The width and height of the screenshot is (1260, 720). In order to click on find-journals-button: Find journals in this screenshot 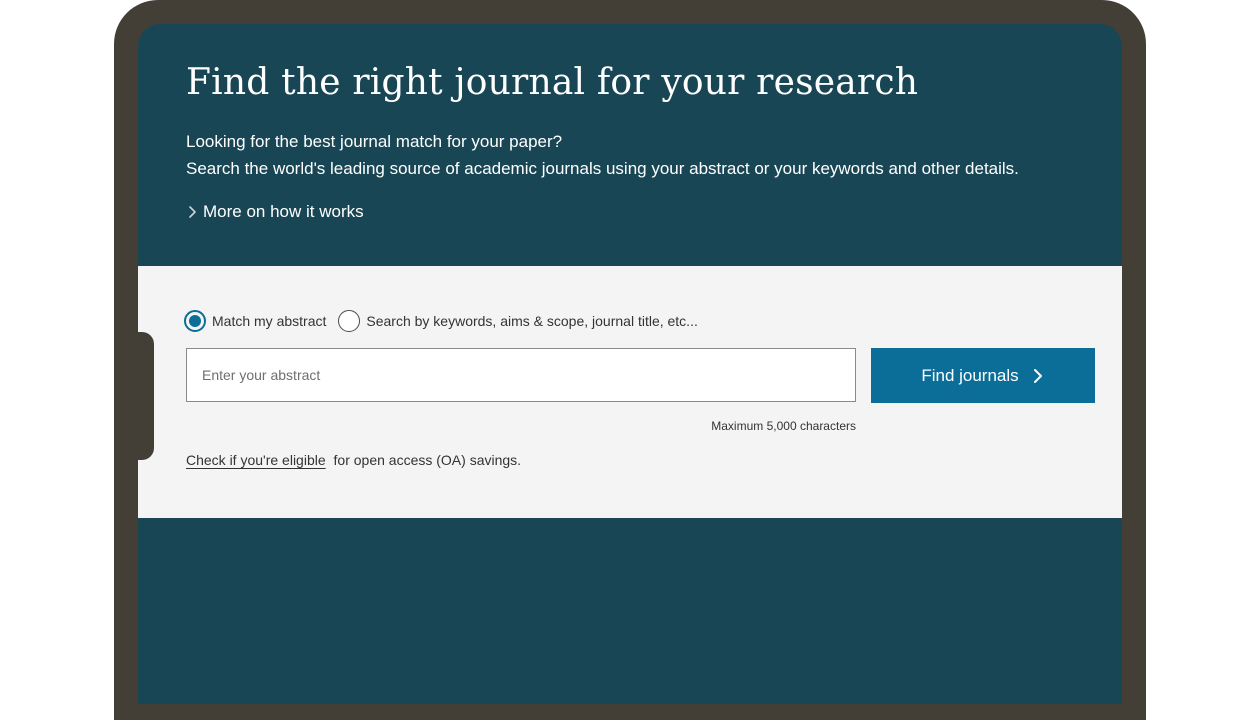, I will do `click(983, 375)`.